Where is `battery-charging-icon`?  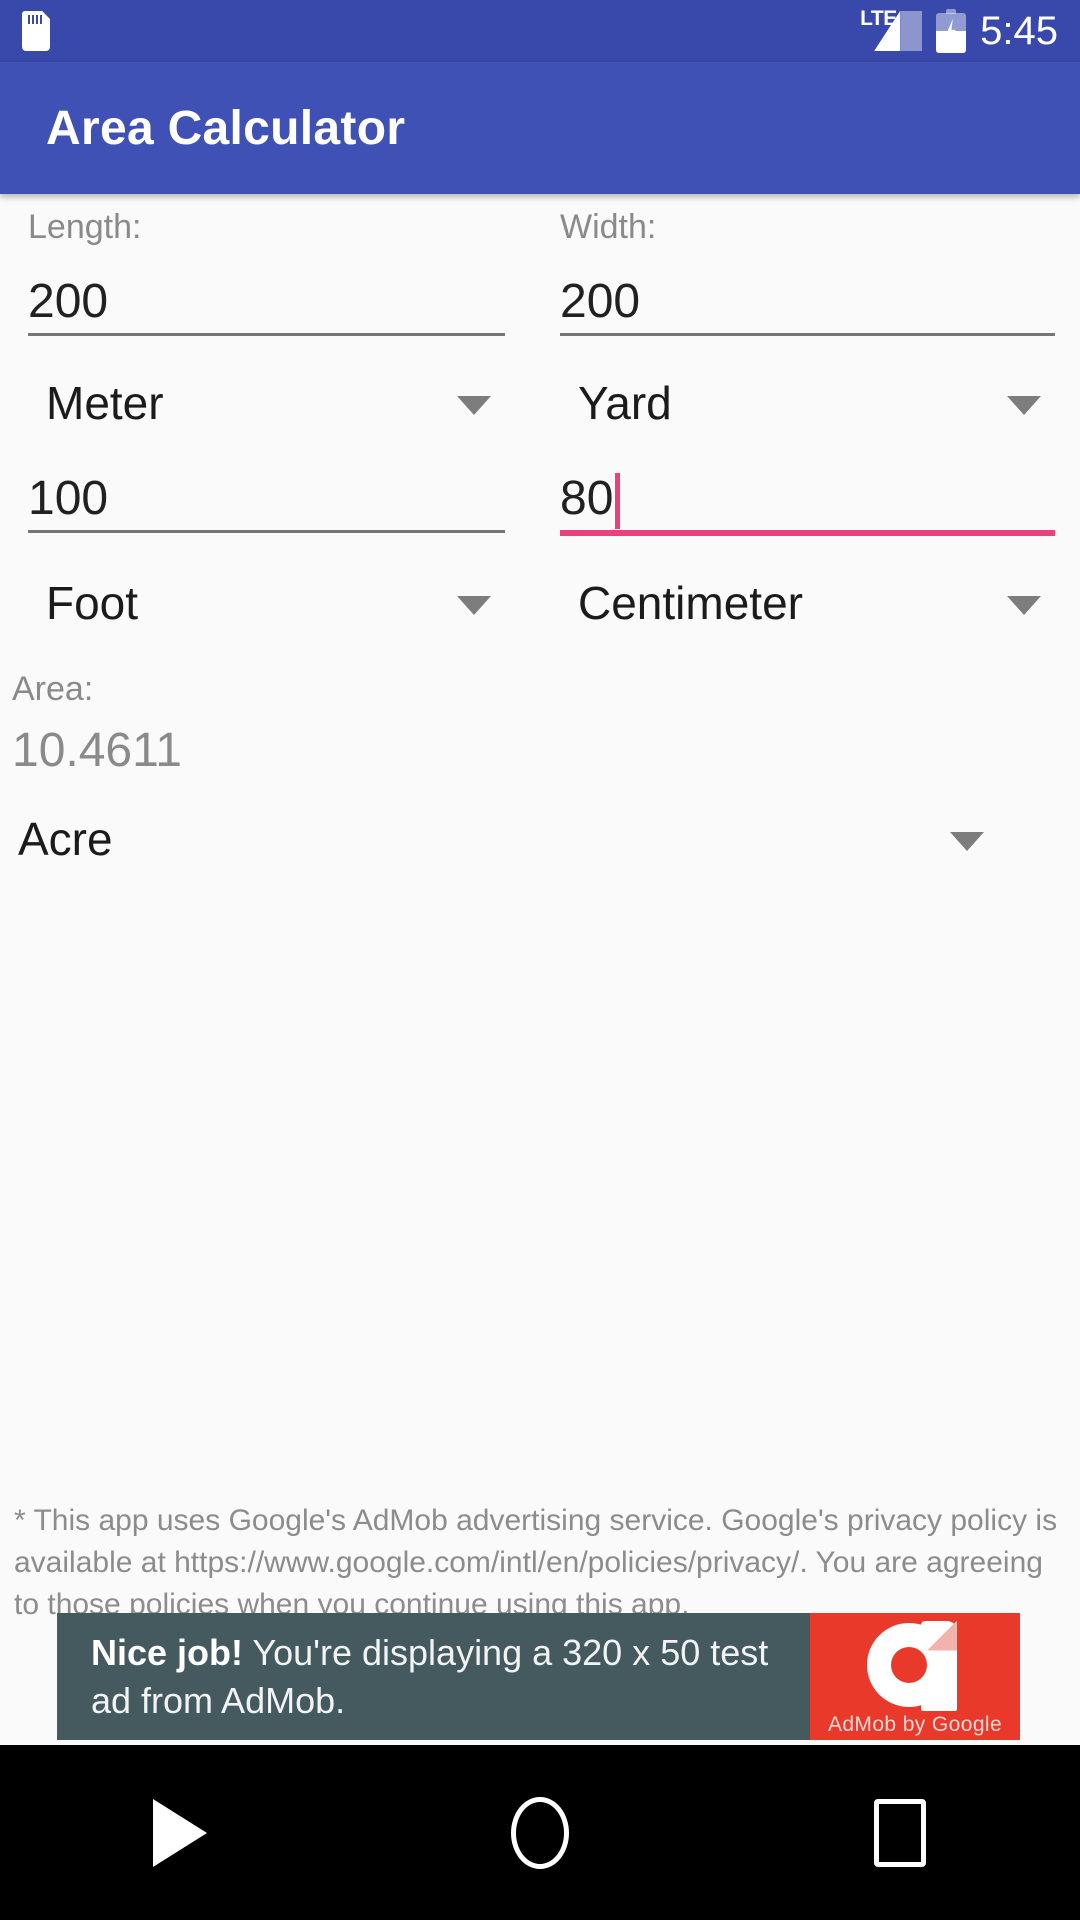 battery-charging-icon is located at coordinates (951, 31).